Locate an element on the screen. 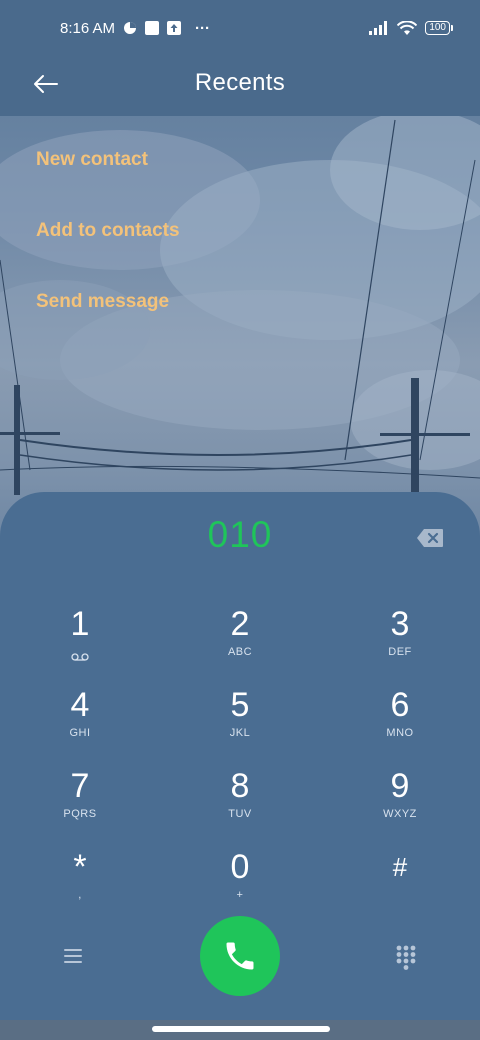  backspace-button is located at coordinates (430, 538).